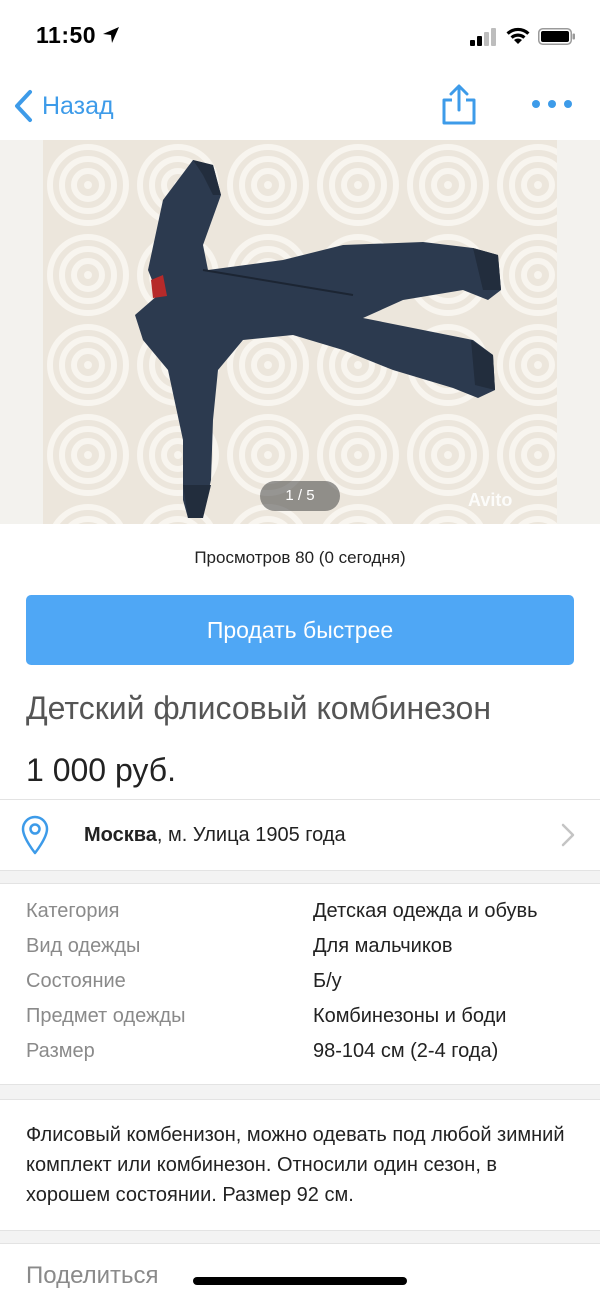  I want to click on param-key: Вид одежды, so click(83, 946).